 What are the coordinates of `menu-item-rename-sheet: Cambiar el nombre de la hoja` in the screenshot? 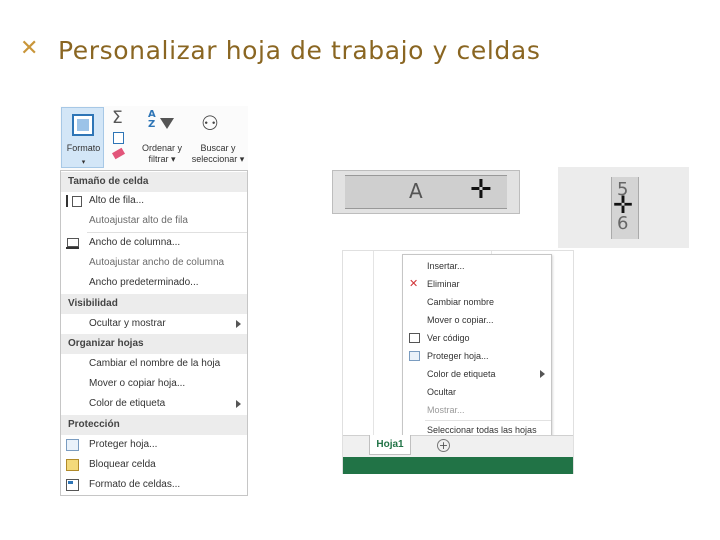 It's located at (154, 364).